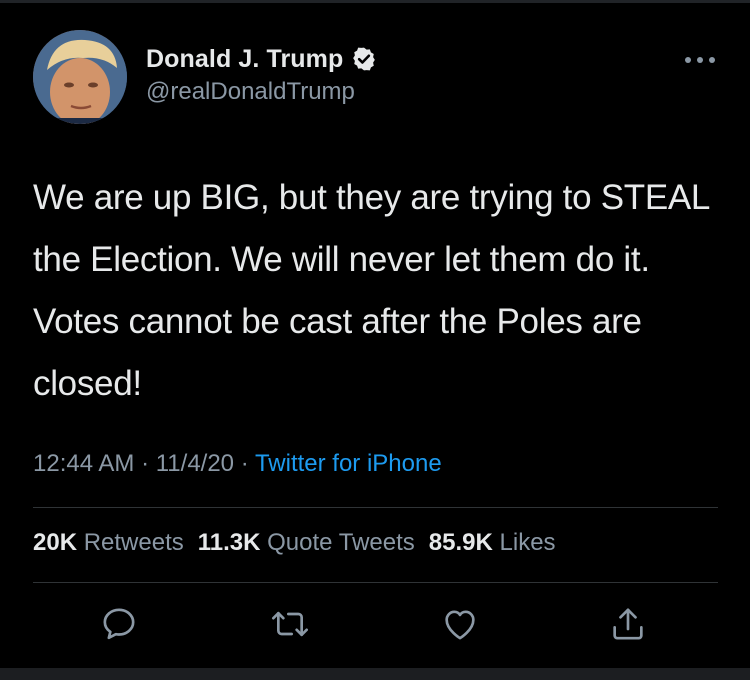  What do you see at coordinates (460, 542) in the screenshot?
I see `likes-count: 85.9K` at bounding box center [460, 542].